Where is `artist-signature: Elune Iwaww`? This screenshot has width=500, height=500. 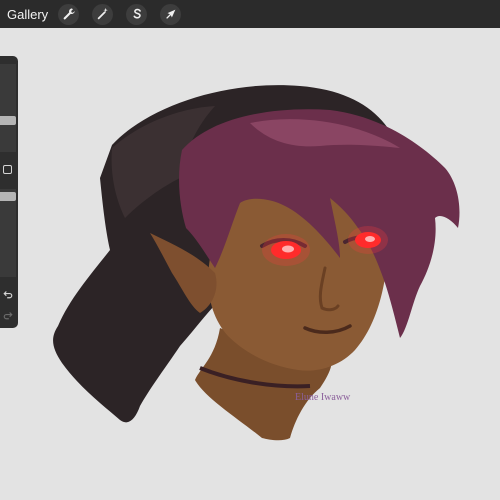 artist-signature: Elune Iwaww is located at coordinates (323, 397).